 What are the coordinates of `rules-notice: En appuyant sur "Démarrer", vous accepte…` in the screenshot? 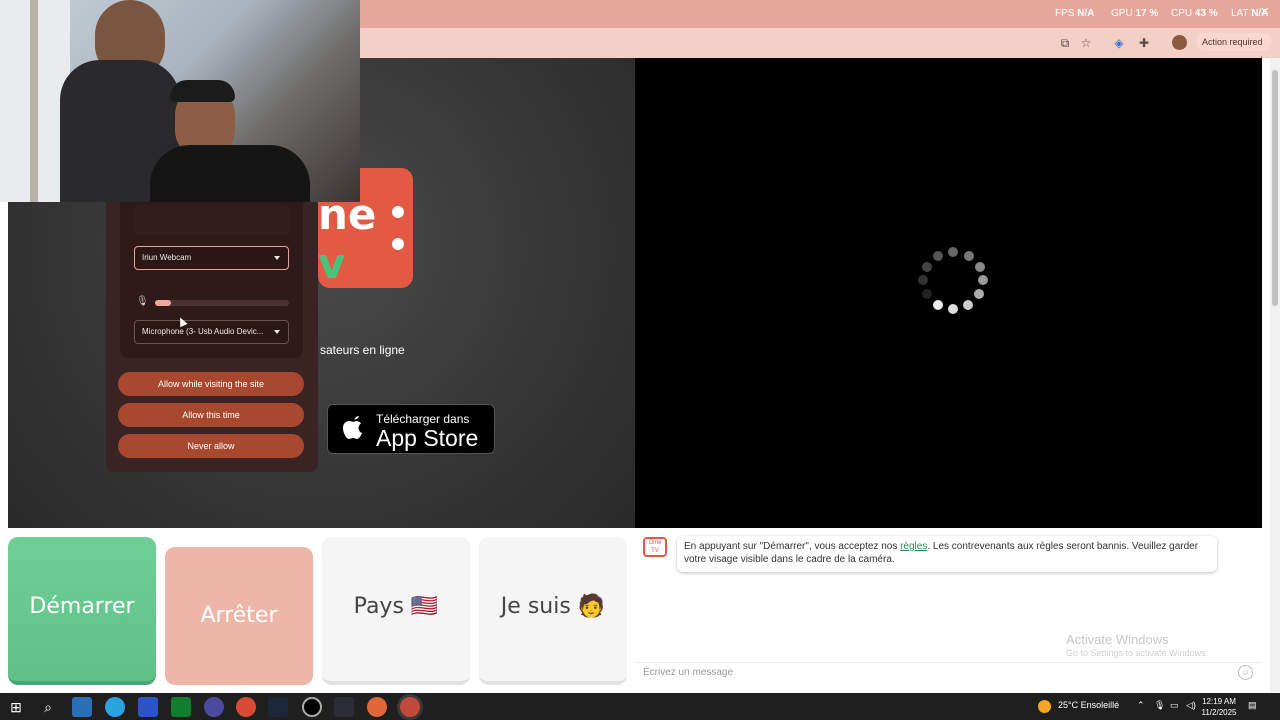 It's located at (947, 554).